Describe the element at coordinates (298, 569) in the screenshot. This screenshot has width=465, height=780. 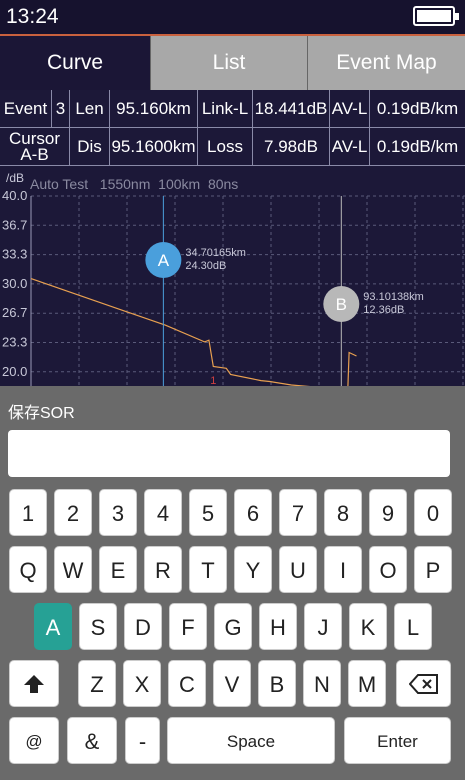
I see `key-u: U` at that location.